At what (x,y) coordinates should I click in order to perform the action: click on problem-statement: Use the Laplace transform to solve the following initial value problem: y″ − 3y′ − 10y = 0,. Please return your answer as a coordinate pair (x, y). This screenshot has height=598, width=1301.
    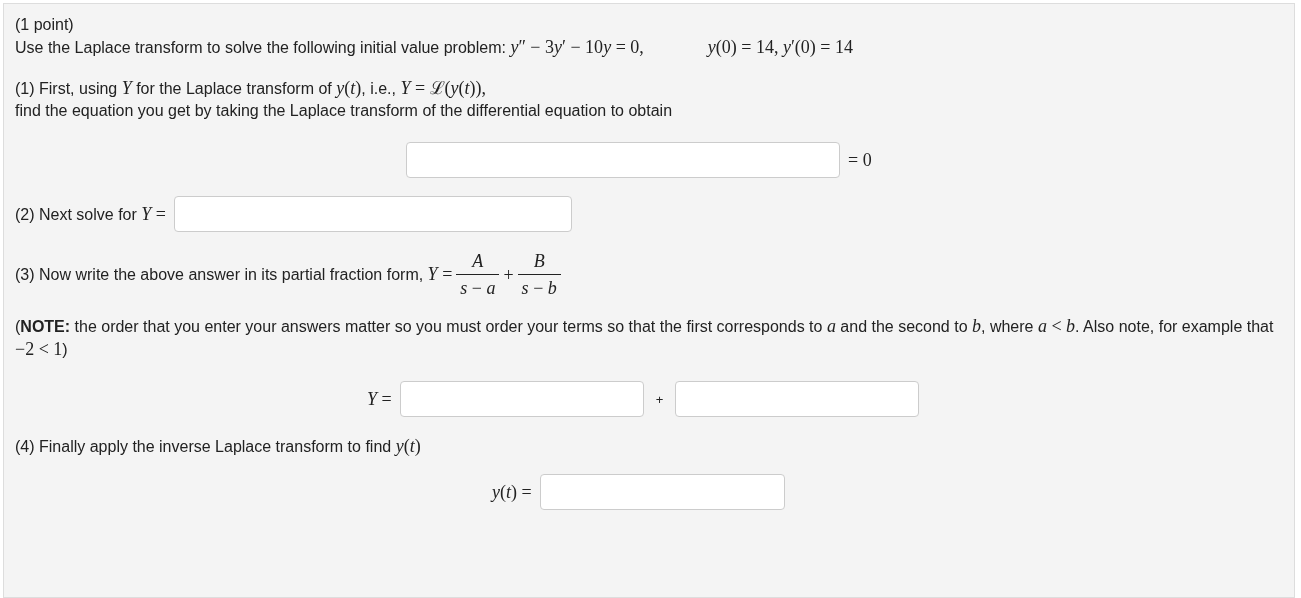
    Looking at the image, I should click on (329, 47).